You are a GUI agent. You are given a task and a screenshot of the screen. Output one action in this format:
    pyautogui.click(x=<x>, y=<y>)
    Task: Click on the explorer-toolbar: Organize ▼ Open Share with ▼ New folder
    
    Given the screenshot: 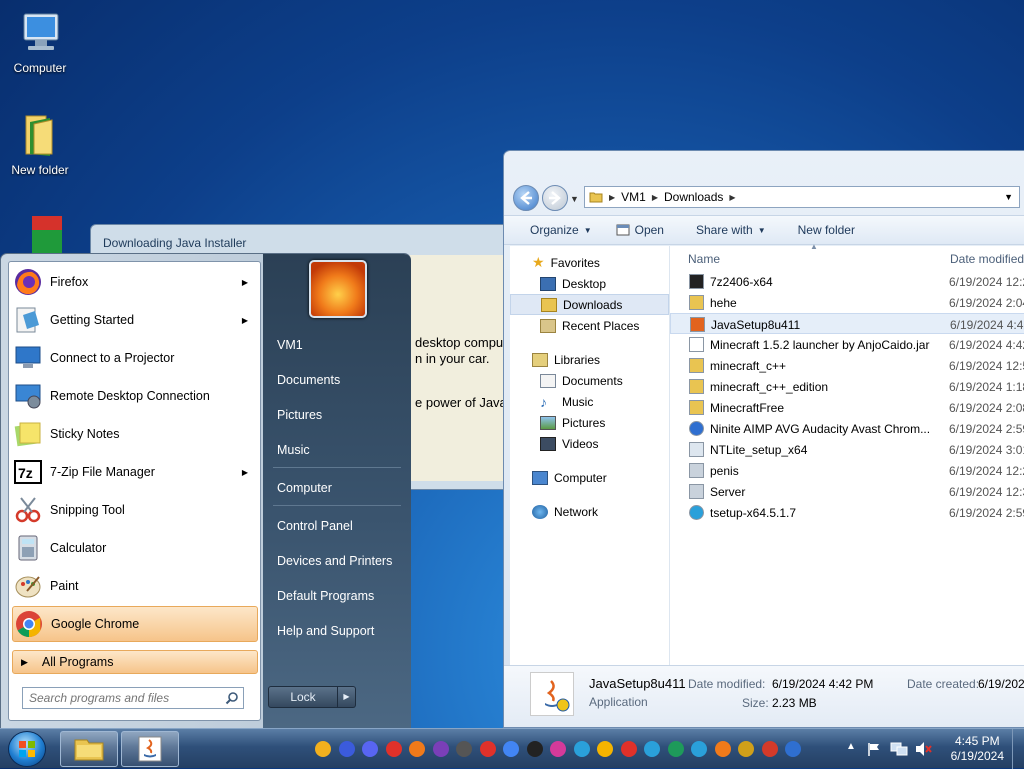 What is the action you would take?
    pyautogui.click(x=764, y=230)
    